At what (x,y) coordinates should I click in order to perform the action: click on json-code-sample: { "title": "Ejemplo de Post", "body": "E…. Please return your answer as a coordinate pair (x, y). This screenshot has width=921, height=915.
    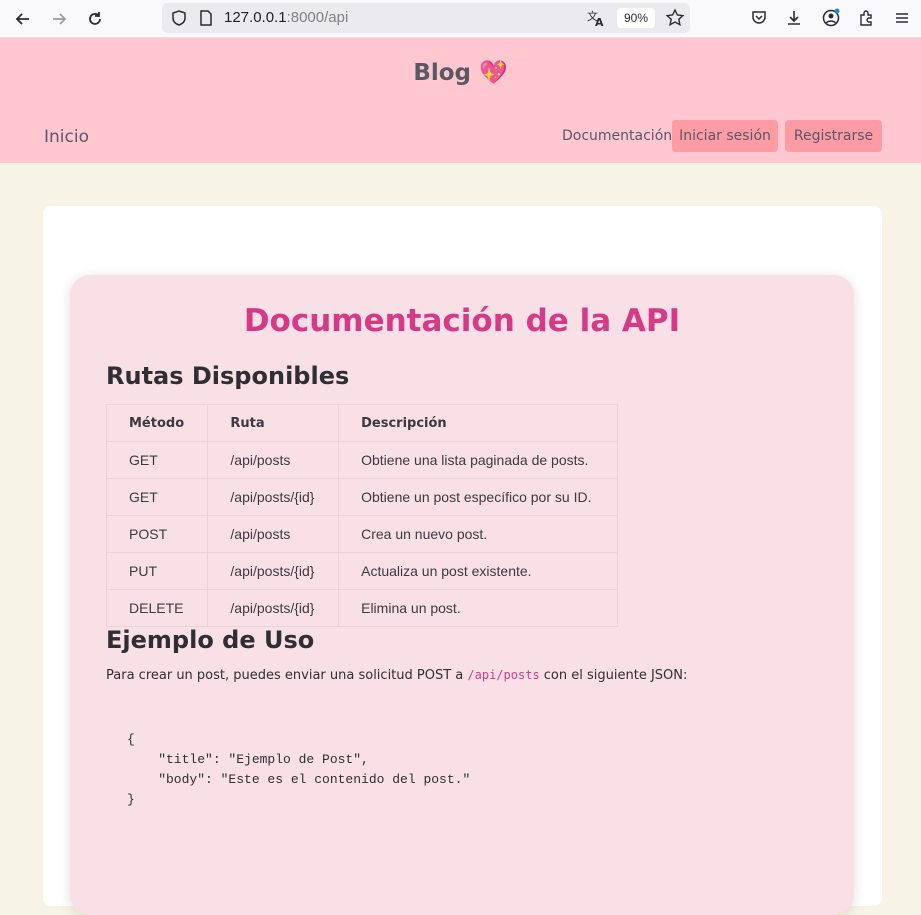
    Looking at the image, I should click on (299, 769).